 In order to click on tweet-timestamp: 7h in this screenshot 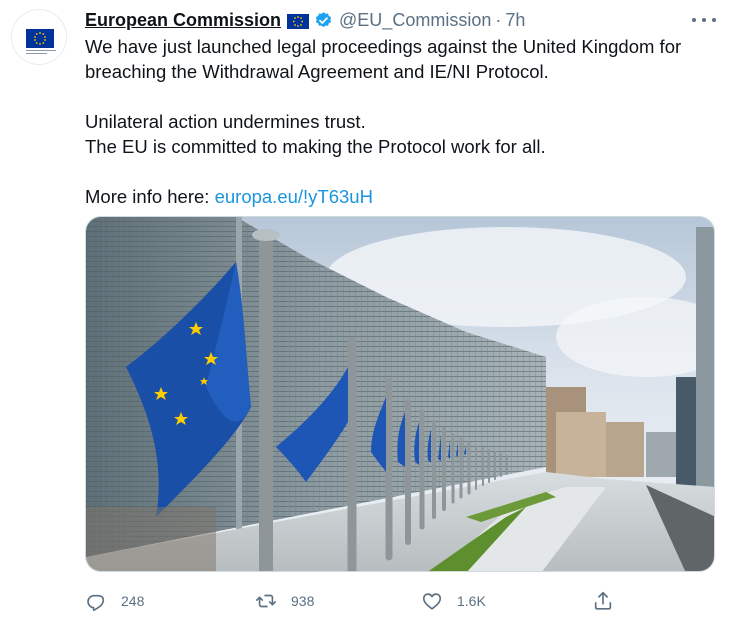, I will do `click(515, 20)`.